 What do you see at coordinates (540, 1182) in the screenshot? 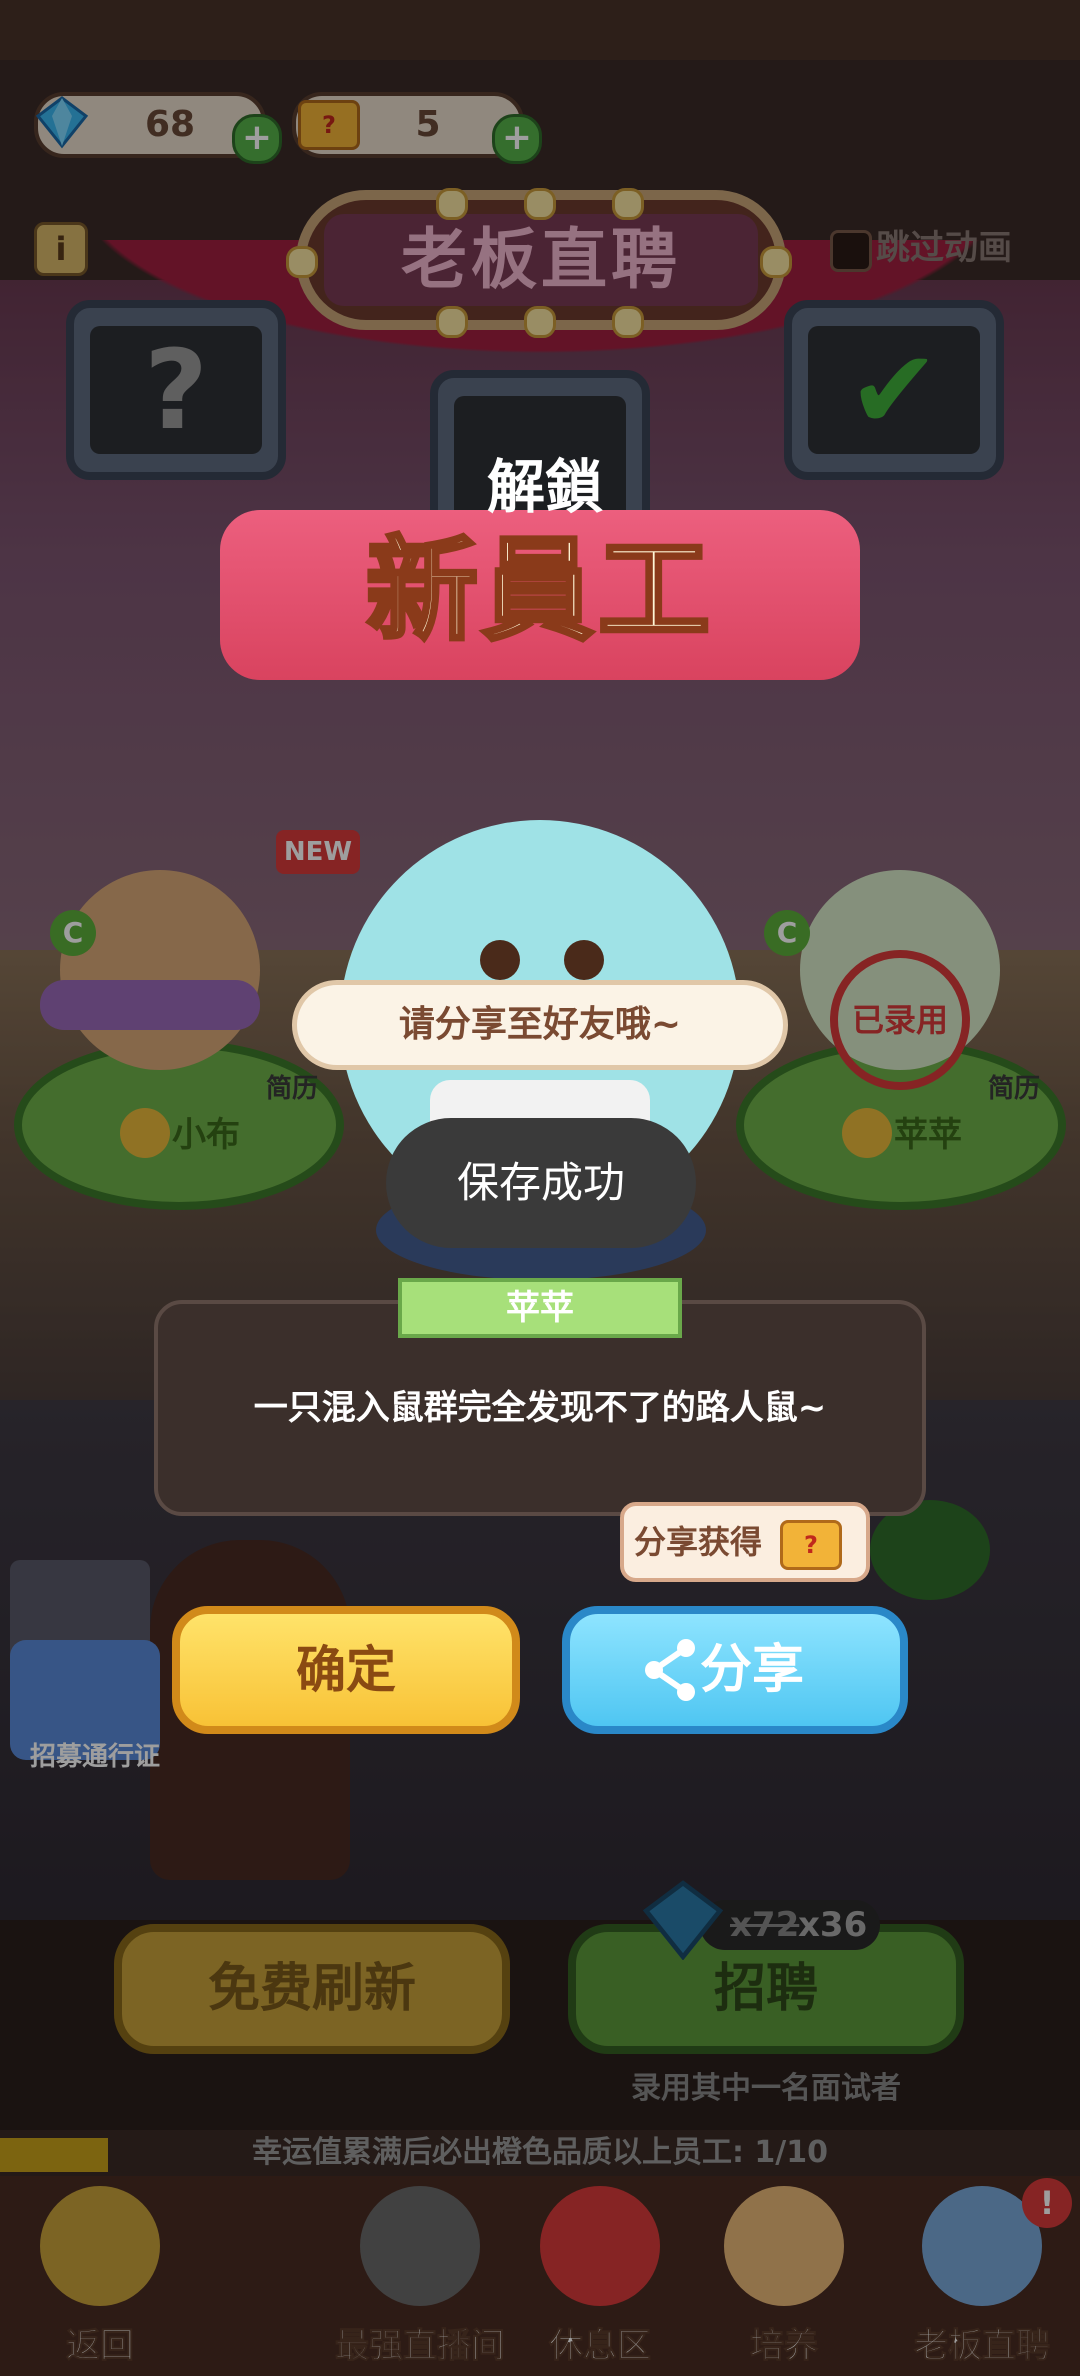
I see `toast-message: 保存成功` at bounding box center [540, 1182].